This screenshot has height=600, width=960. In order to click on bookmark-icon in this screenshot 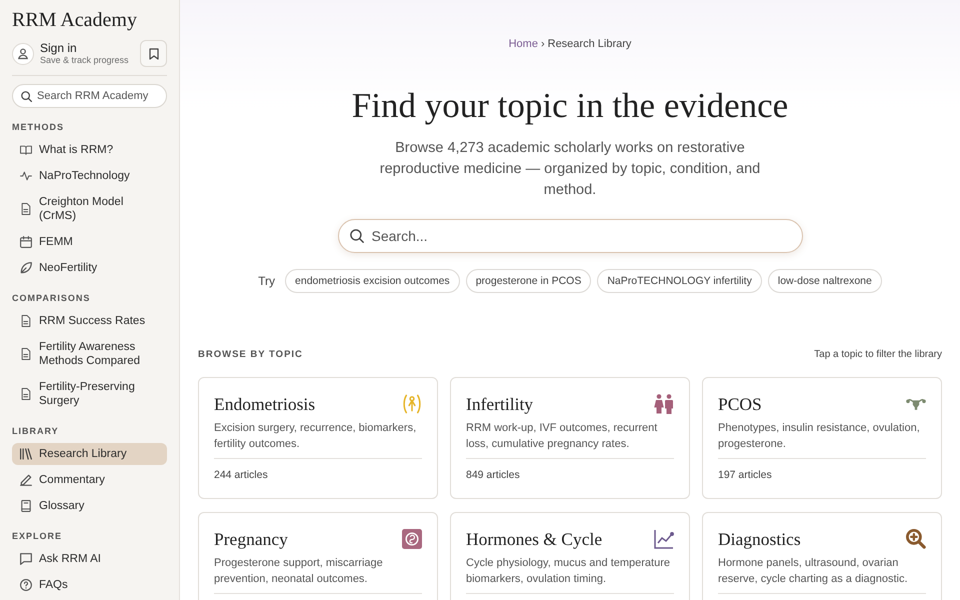, I will do `click(153, 54)`.